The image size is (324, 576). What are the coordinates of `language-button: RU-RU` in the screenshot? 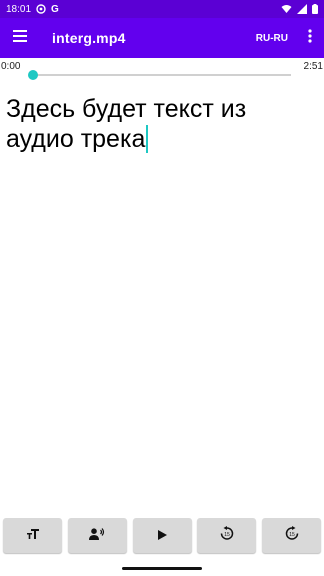 It's located at (272, 38).